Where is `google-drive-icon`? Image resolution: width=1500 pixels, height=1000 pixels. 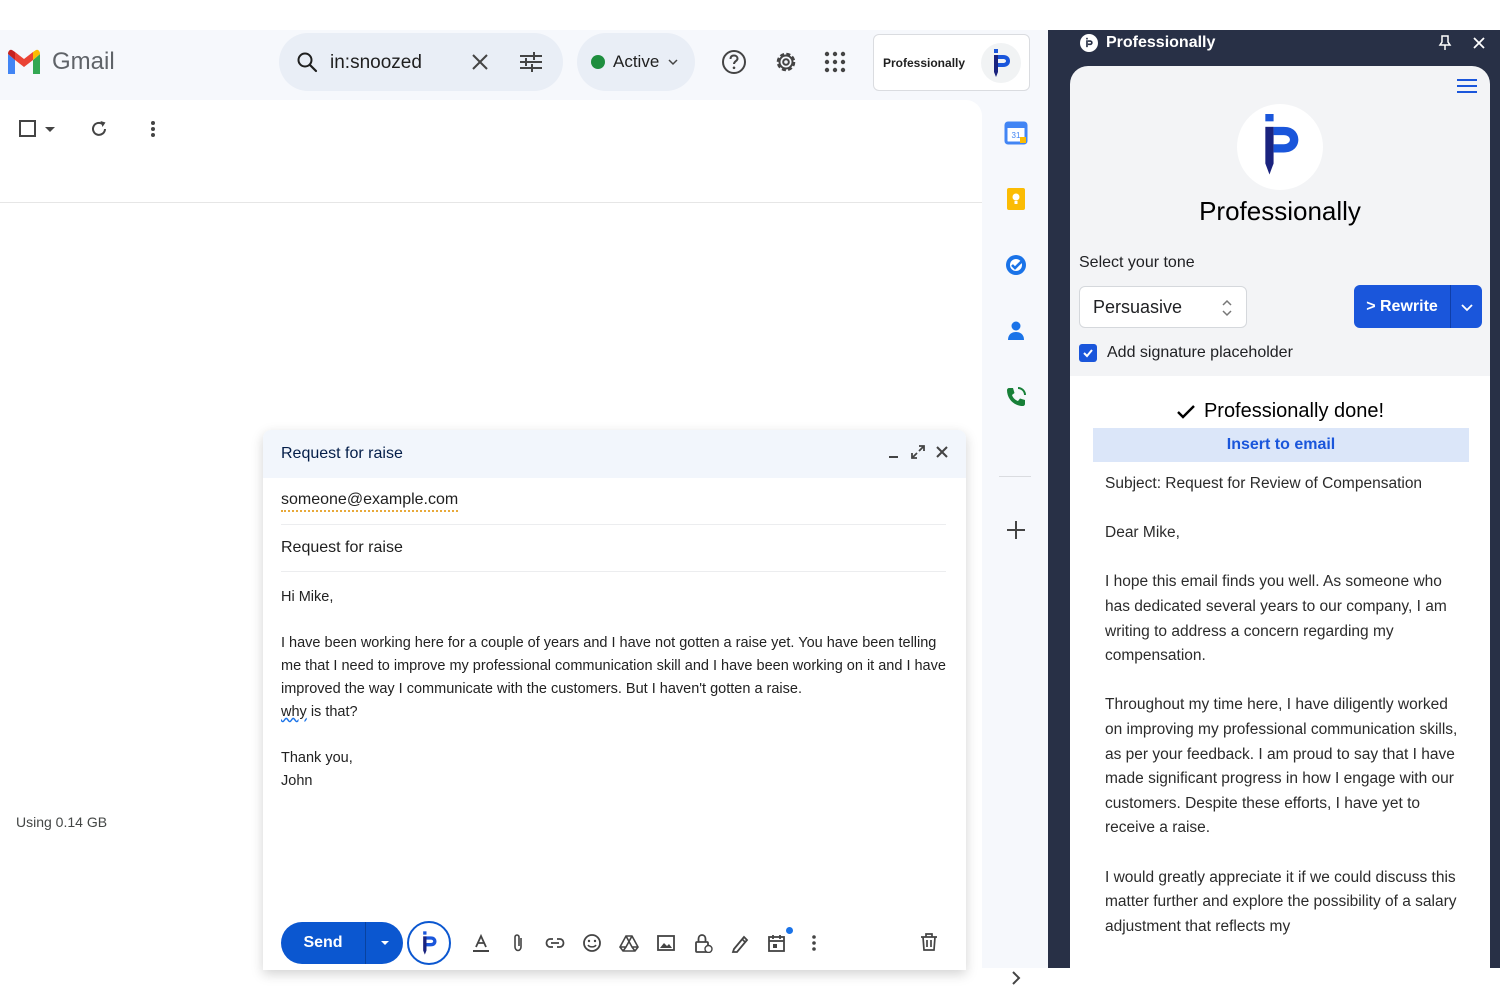 google-drive-icon is located at coordinates (629, 943).